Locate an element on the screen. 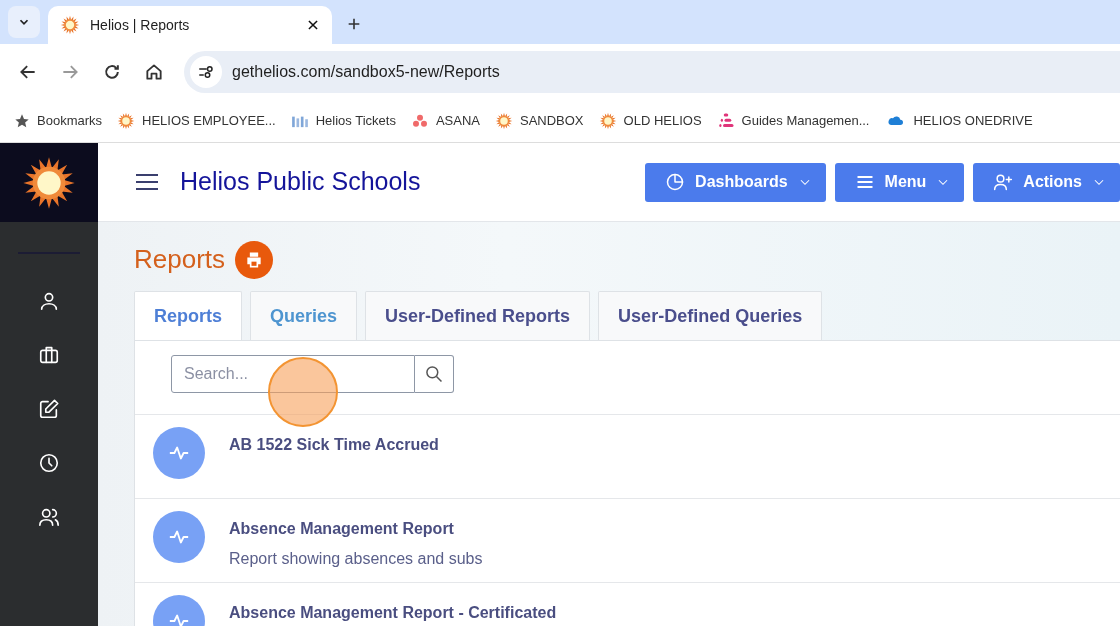 Image resolution: width=1120 pixels, height=626 pixels. search-icon is located at coordinates (434, 374).